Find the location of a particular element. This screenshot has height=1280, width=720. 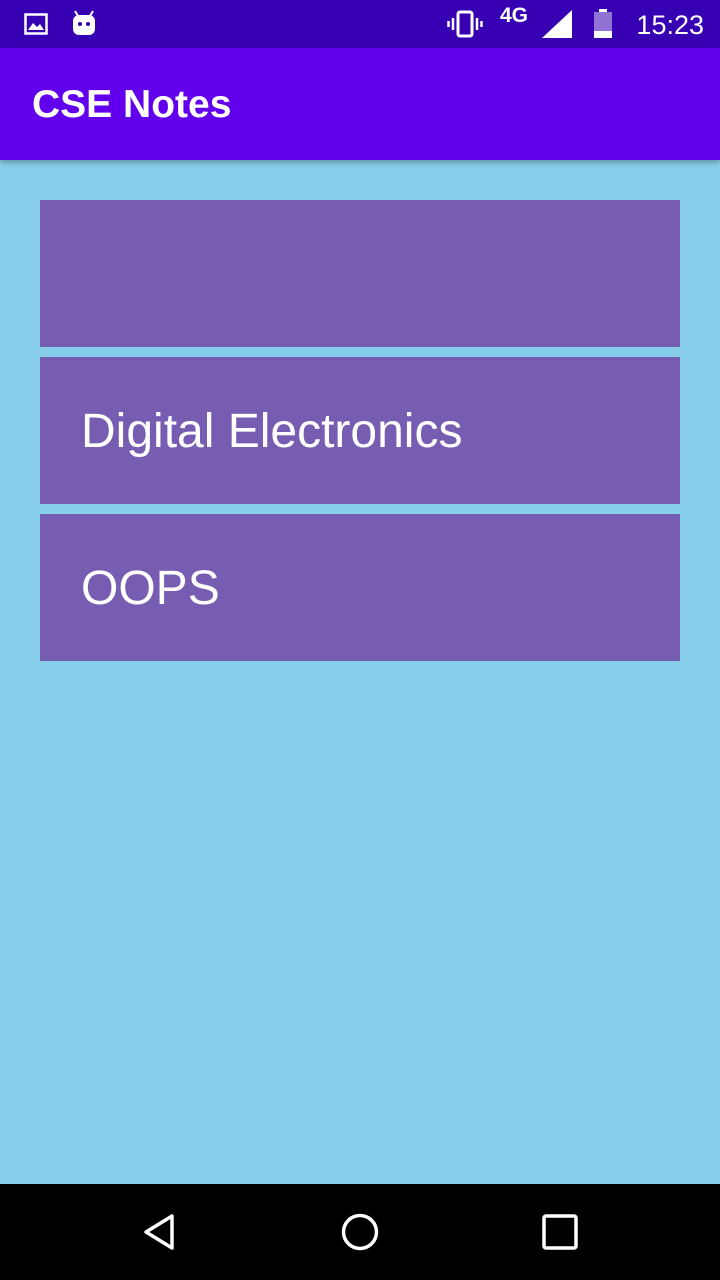

status-time: 15:23 is located at coordinates (670, 25).